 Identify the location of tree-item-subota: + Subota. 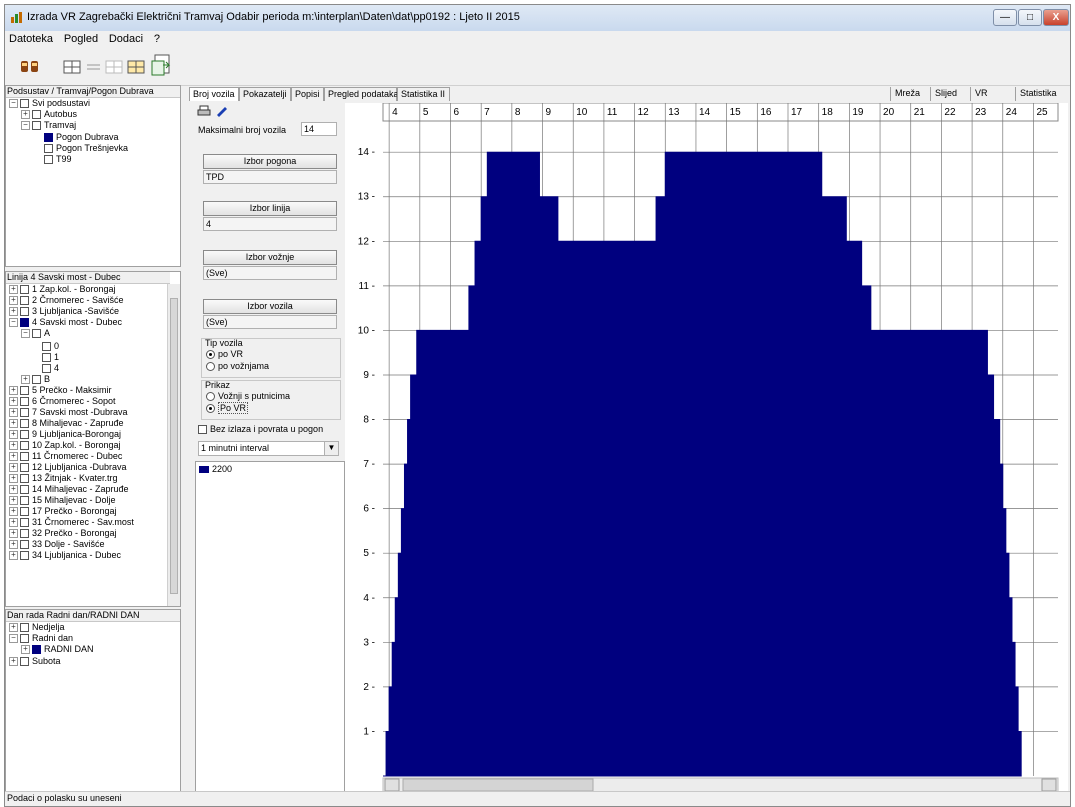
(35, 661).